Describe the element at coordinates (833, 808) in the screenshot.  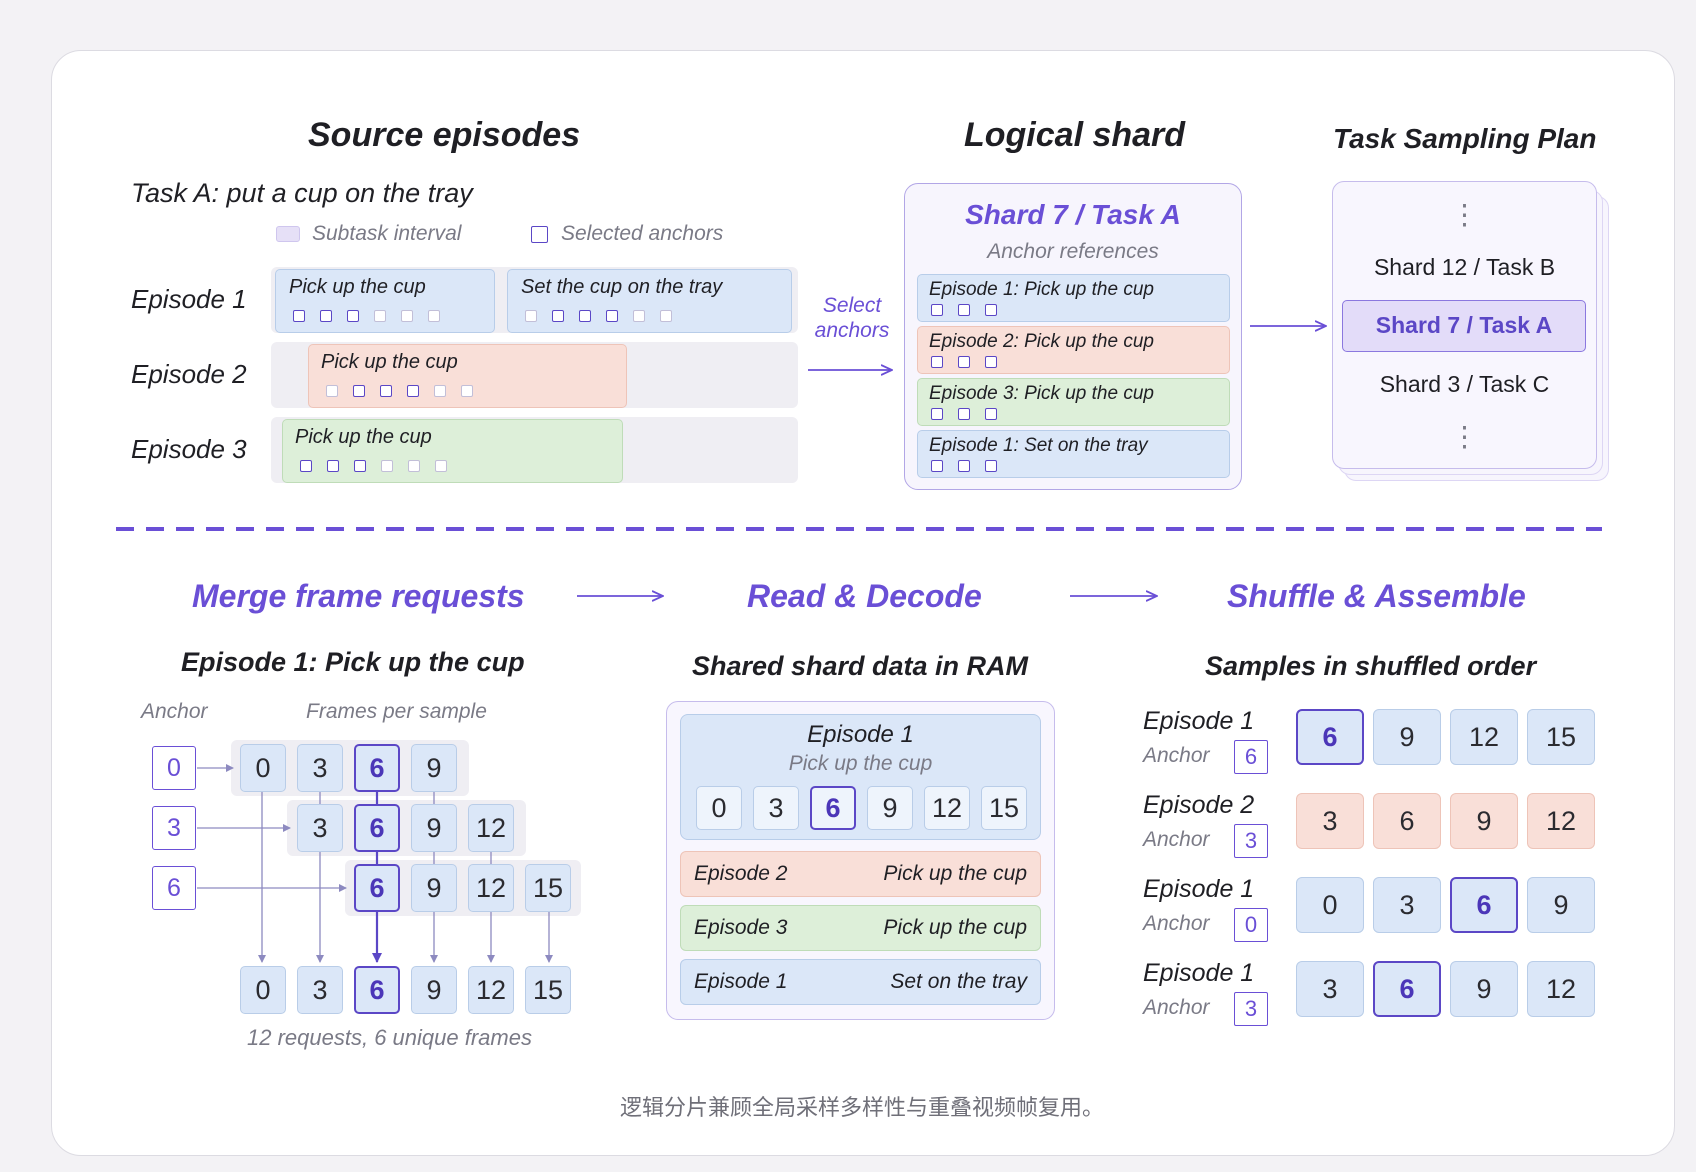
I see `ram-frame-cell-anchor: 6` at that location.